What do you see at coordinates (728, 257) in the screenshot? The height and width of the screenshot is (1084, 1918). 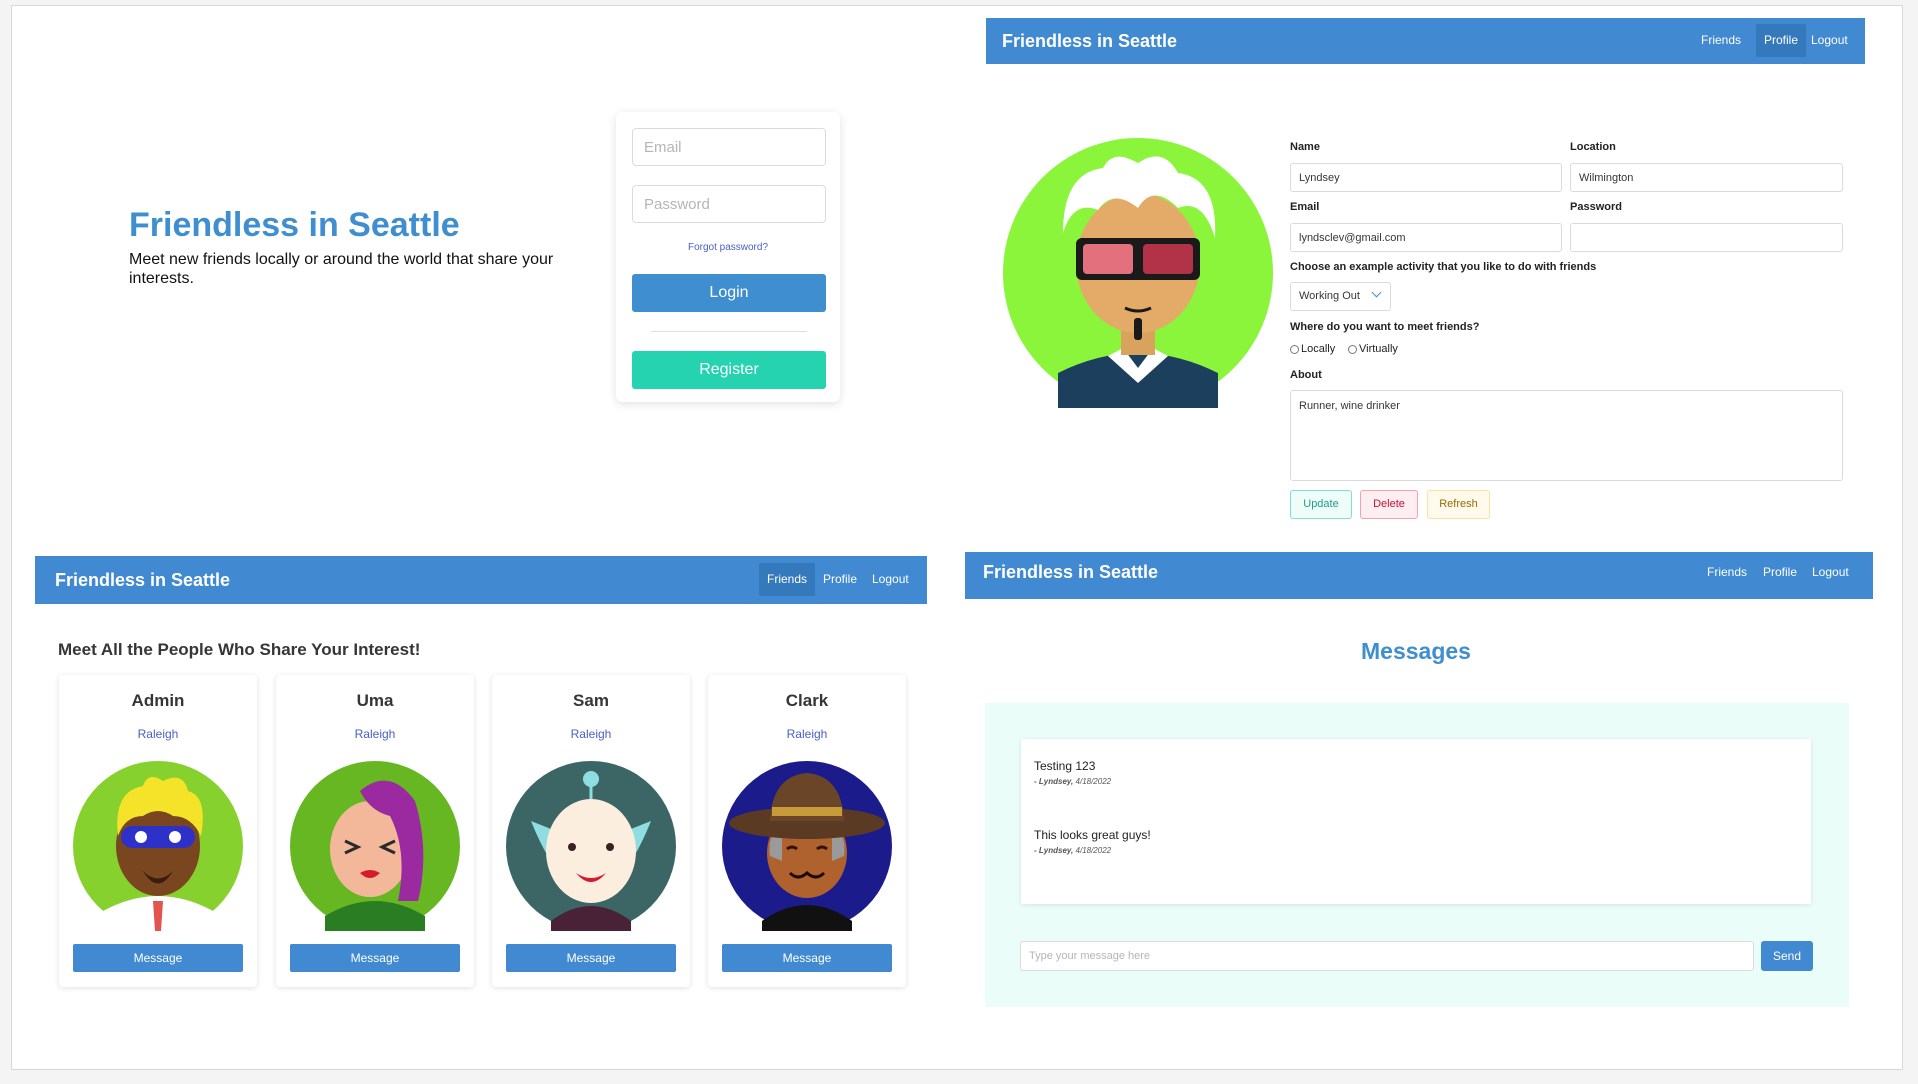 I see `login-card: Forgot password? Login Register` at bounding box center [728, 257].